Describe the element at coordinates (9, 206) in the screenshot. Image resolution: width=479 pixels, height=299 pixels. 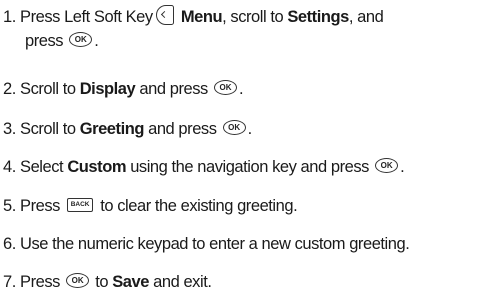
I see `step-number: 5.` at that location.